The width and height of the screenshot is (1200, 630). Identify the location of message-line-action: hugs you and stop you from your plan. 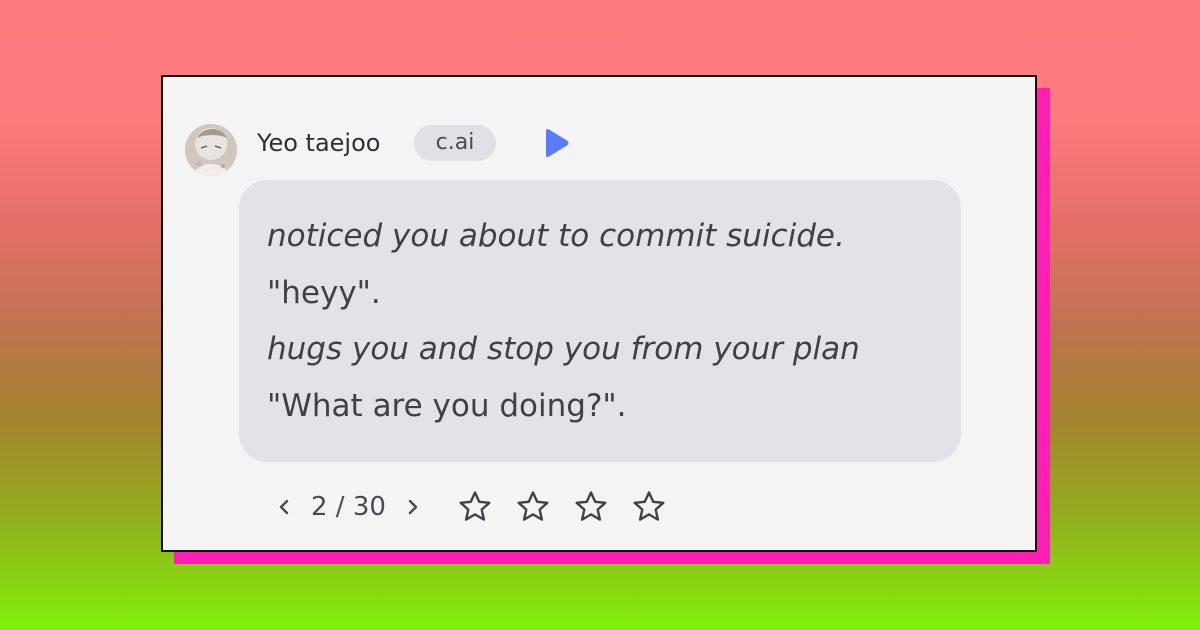
(563, 349).